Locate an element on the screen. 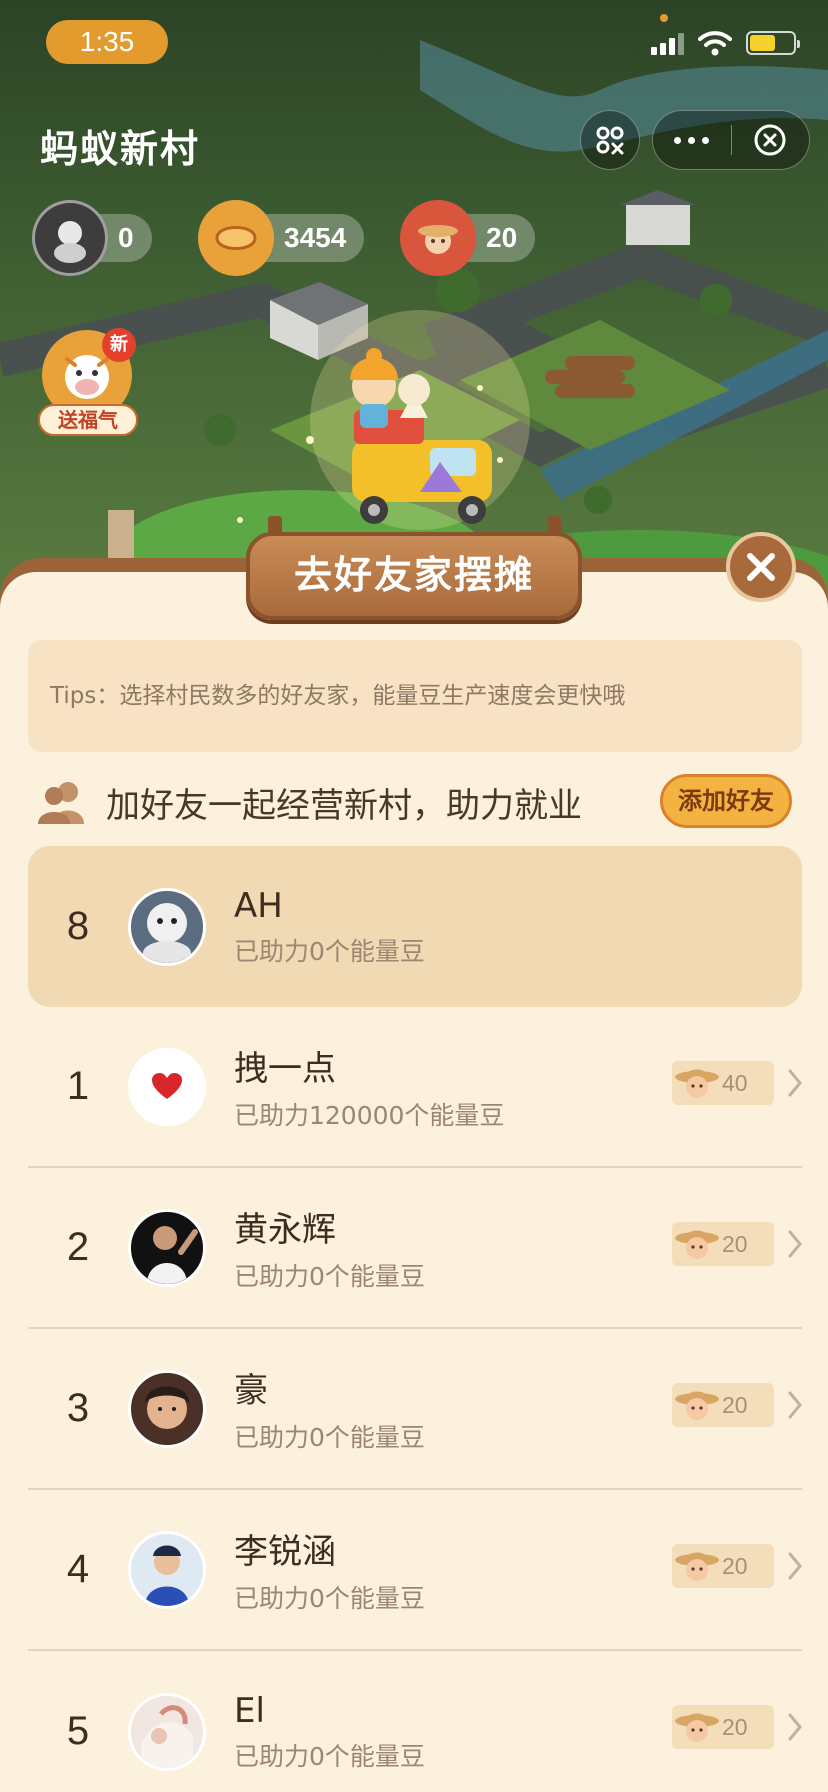 The image size is (828, 1792). sheet-title: 去好友家摆摊 is located at coordinates (414, 576).